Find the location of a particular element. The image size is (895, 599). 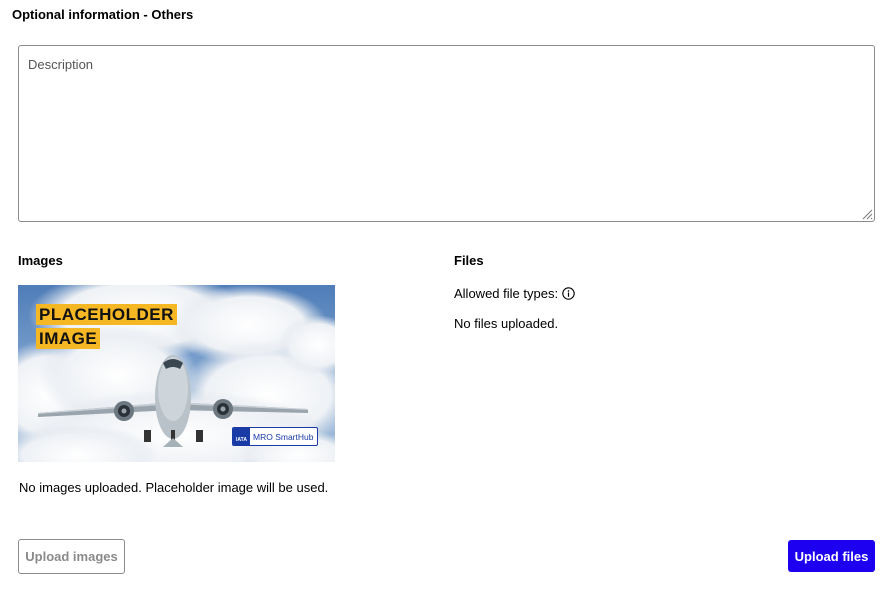

iata-logo-icon: IATA is located at coordinates (241, 436).